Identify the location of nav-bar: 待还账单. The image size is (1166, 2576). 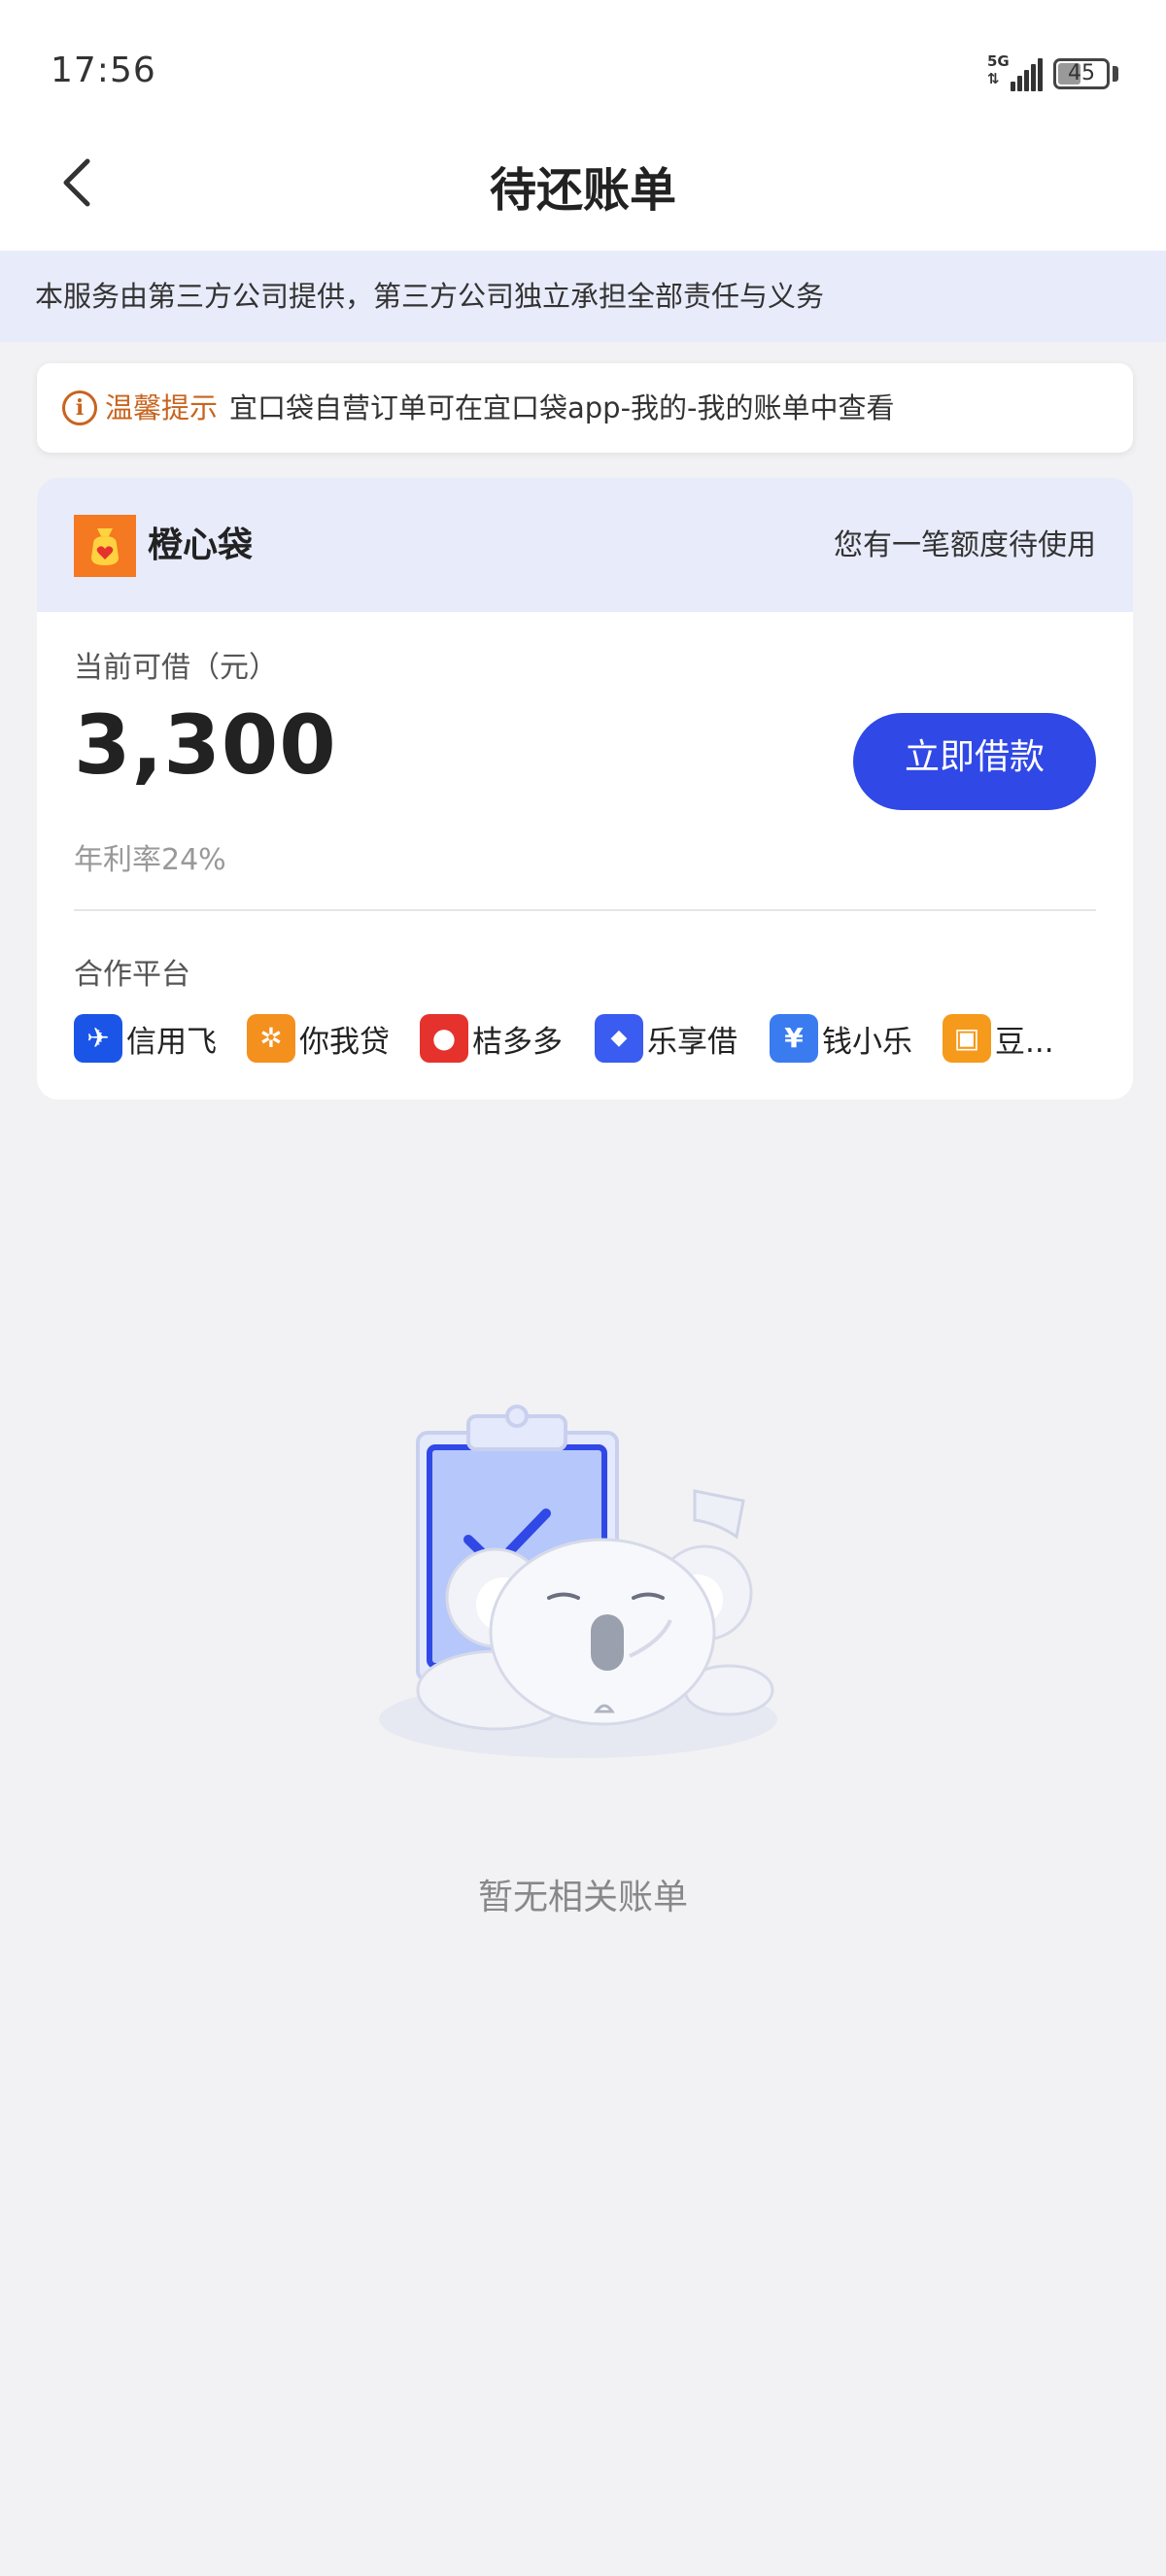
(583, 184).